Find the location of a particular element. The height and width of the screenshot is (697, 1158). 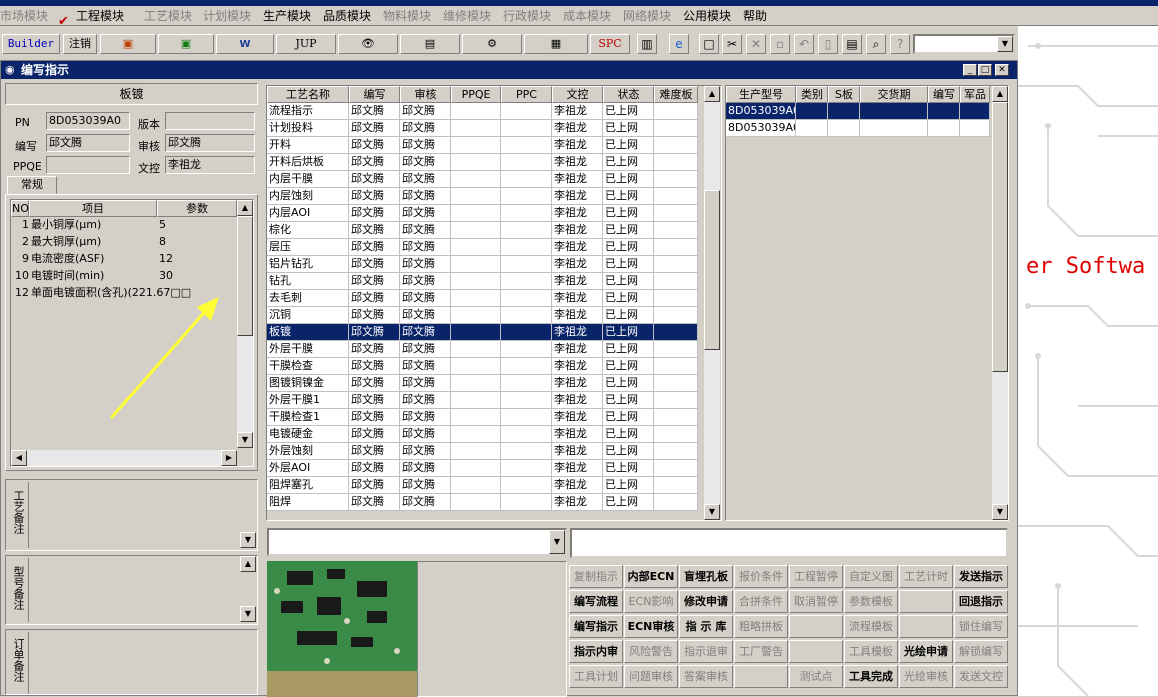

table-row: 计划投料 邱文腾 邱文腾 李祖龙 已上网 is located at coordinates (482, 128).